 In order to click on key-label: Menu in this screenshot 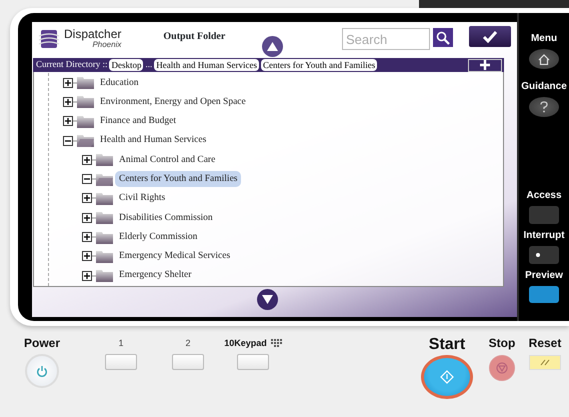, I will do `click(544, 39)`.